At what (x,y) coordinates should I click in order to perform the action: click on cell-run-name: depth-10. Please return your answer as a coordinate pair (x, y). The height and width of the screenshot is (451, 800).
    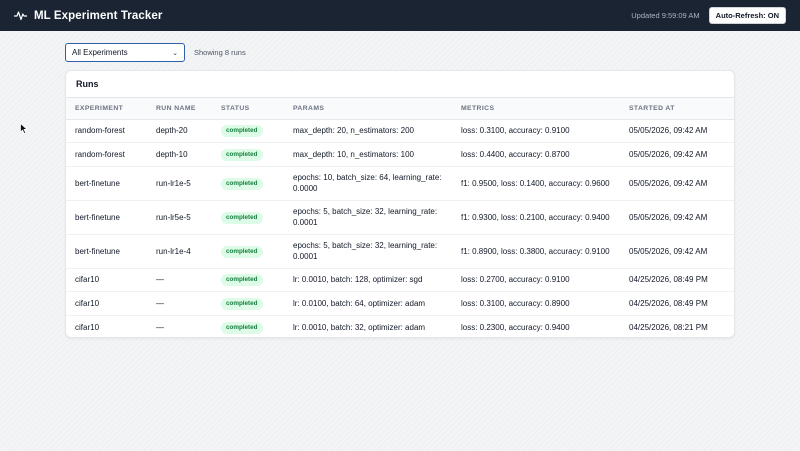
    Looking at the image, I should click on (179, 154).